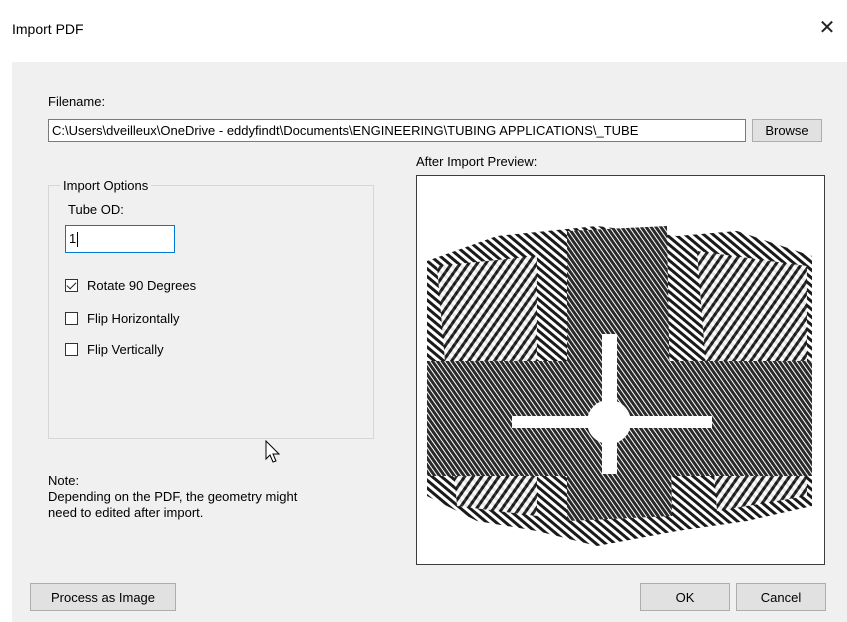  What do you see at coordinates (781, 597) in the screenshot?
I see `cancel-button: Cancel` at bounding box center [781, 597].